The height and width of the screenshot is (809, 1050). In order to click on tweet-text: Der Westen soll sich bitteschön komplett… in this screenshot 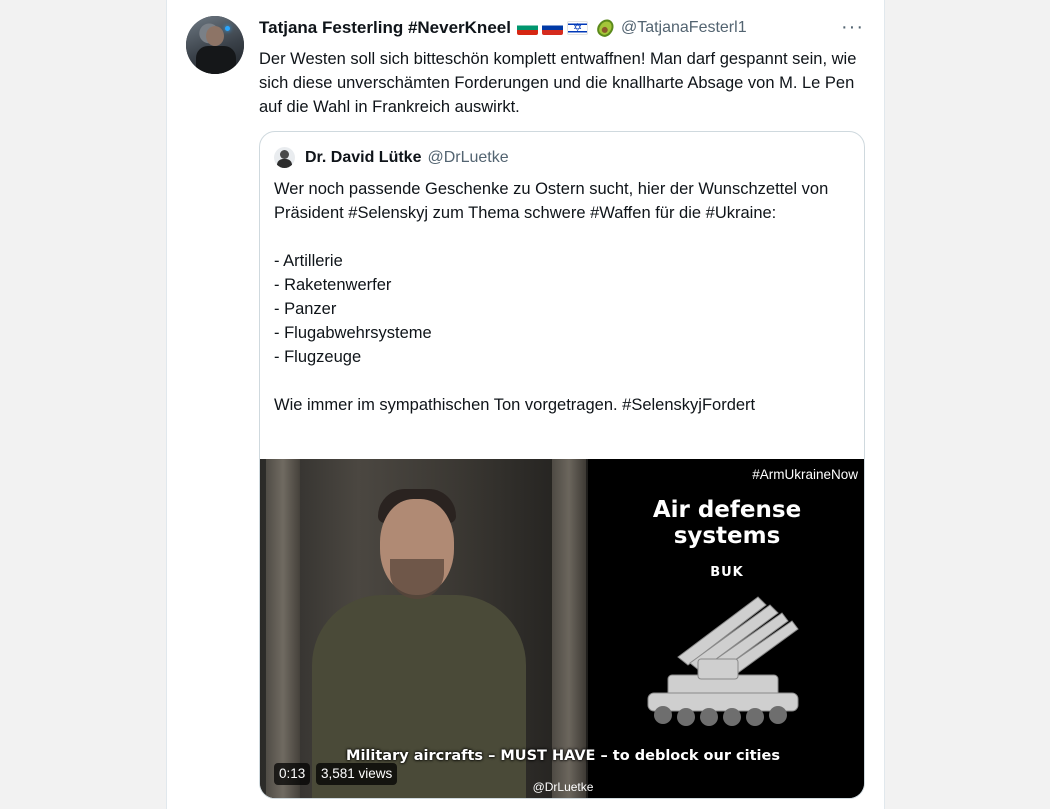, I will do `click(558, 83)`.